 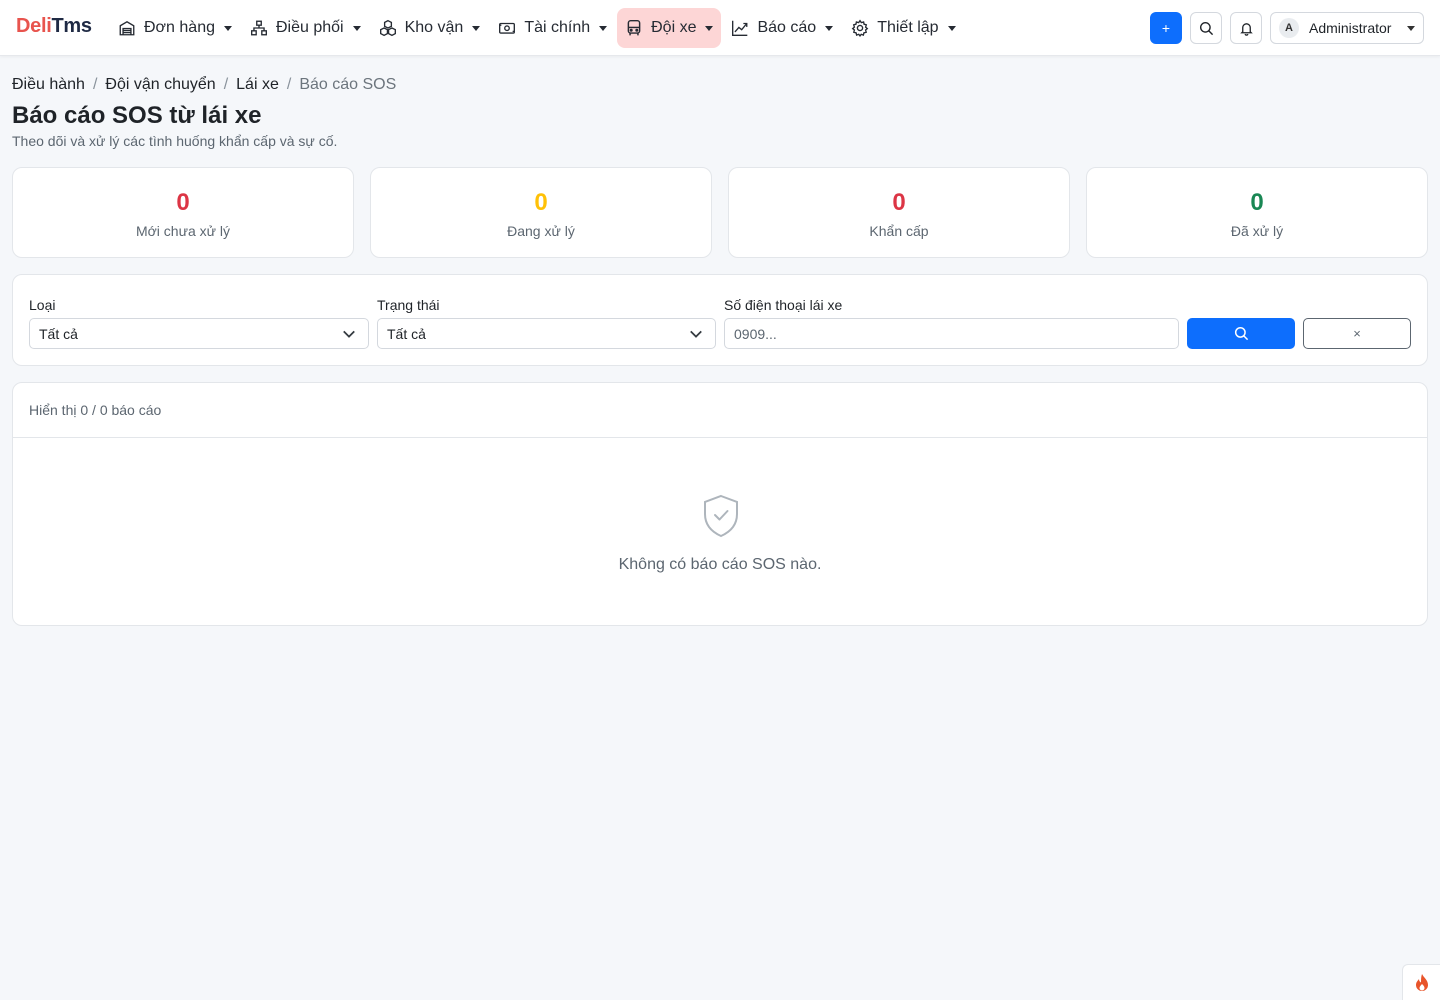 I want to click on breadcrumb-item: Đội vận chuyển, so click(x=160, y=85).